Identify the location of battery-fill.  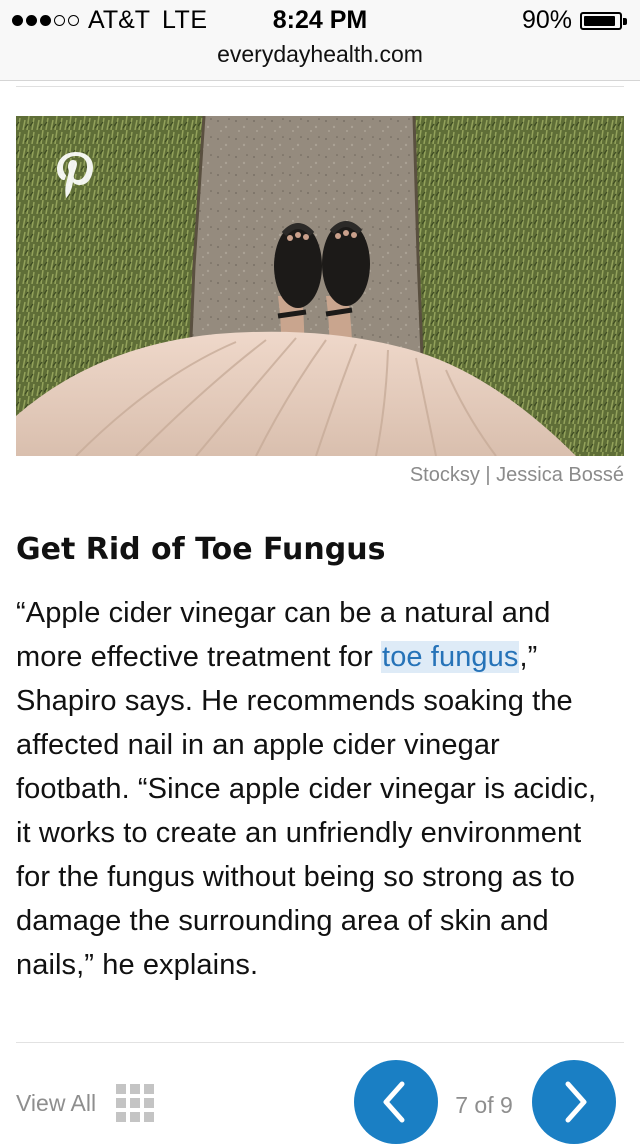
(599, 21).